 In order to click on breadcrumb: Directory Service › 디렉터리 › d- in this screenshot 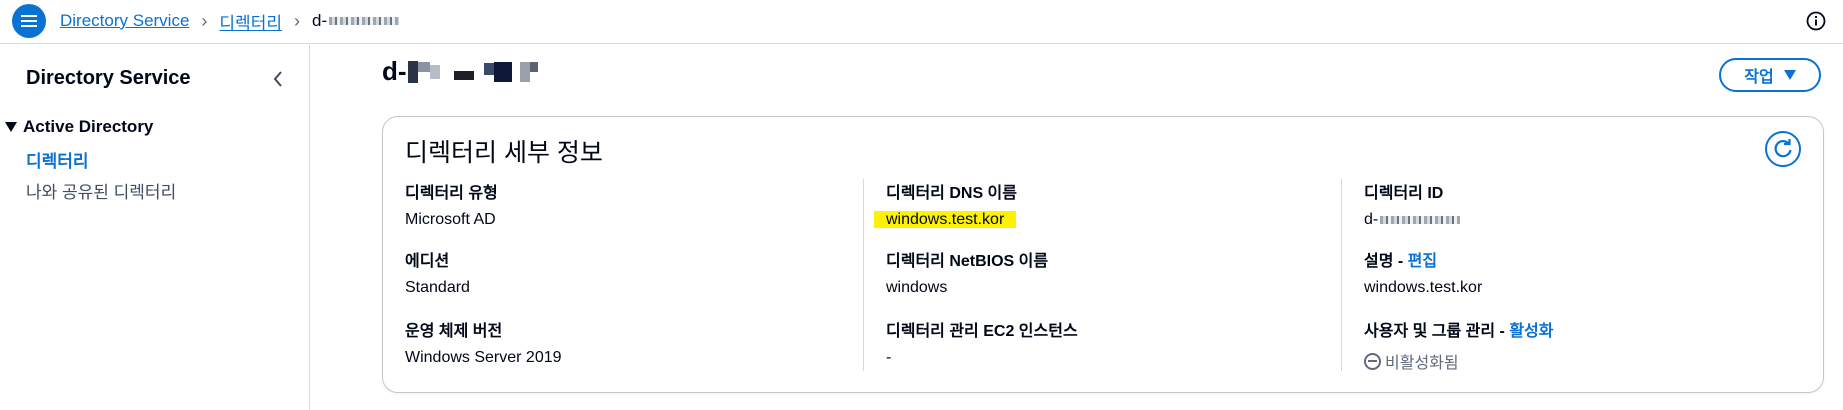, I will do `click(230, 21)`.